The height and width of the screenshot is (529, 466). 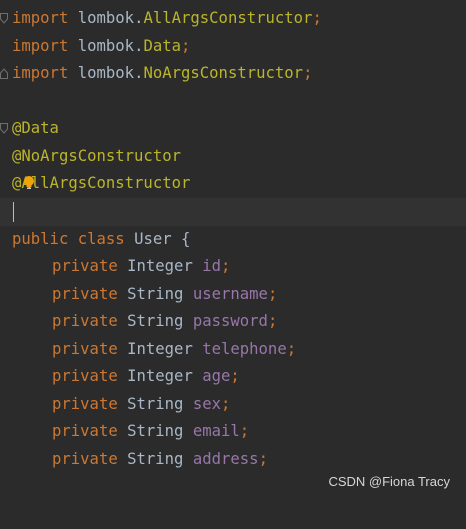 What do you see at coordinates (186, 239) in the screenshot?
I see `open-brace: {` at bounding box center [186, 239].